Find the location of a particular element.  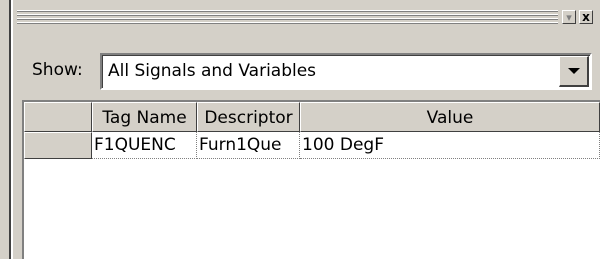

column-header-descriptor: Descriptor is located at coordinates (248, 117).